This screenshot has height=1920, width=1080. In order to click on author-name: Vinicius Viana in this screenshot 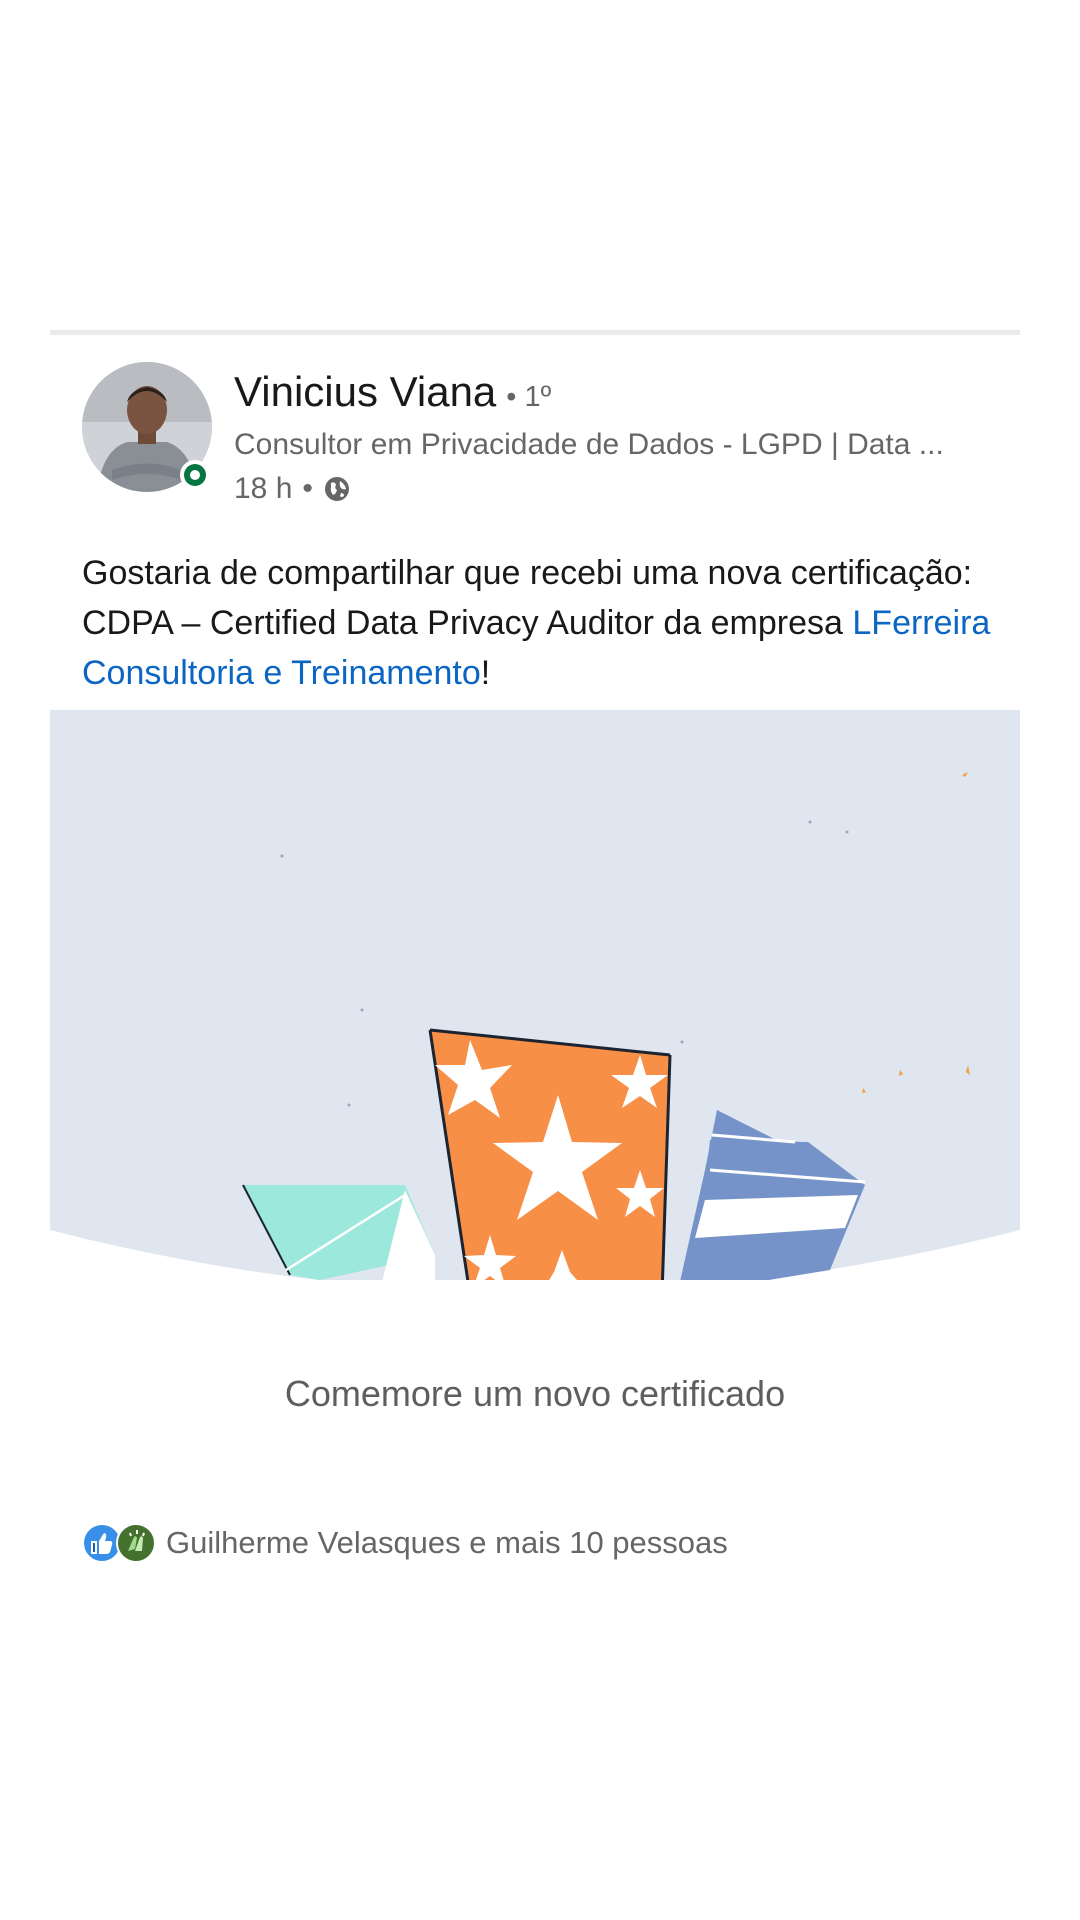, I will do `click(365, 392)`.